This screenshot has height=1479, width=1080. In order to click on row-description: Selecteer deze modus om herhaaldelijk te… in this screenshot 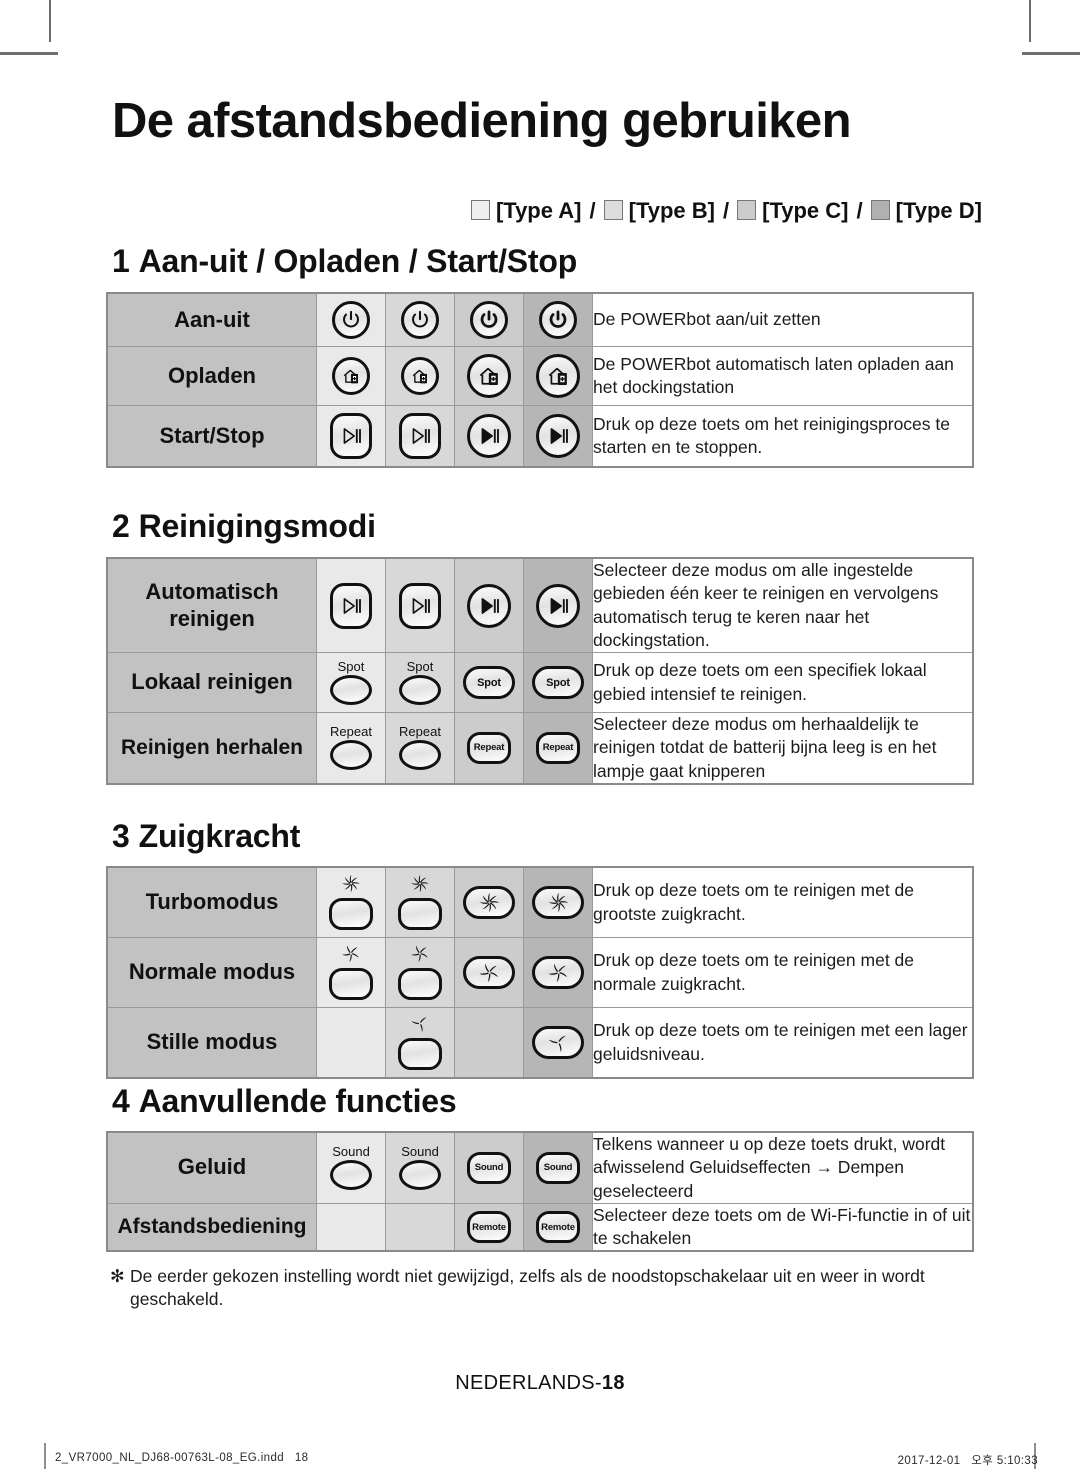, I will do `click(783, 748)`.